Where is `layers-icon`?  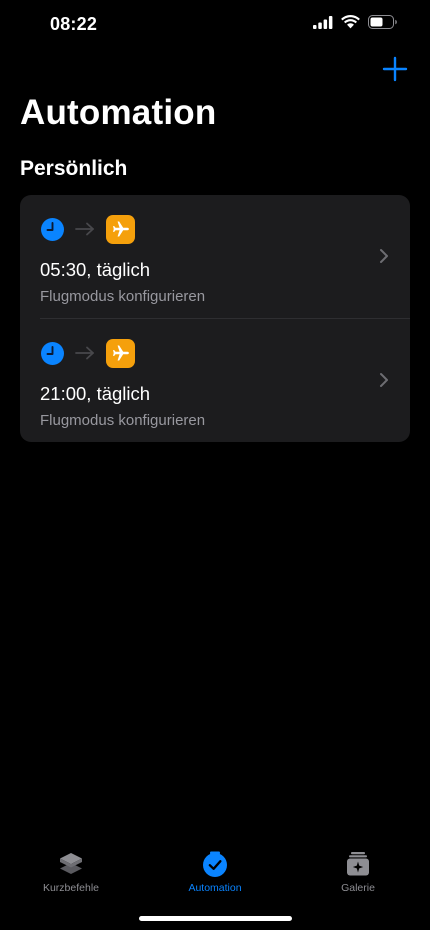 layers-icon is located at coordinates (71, 863).